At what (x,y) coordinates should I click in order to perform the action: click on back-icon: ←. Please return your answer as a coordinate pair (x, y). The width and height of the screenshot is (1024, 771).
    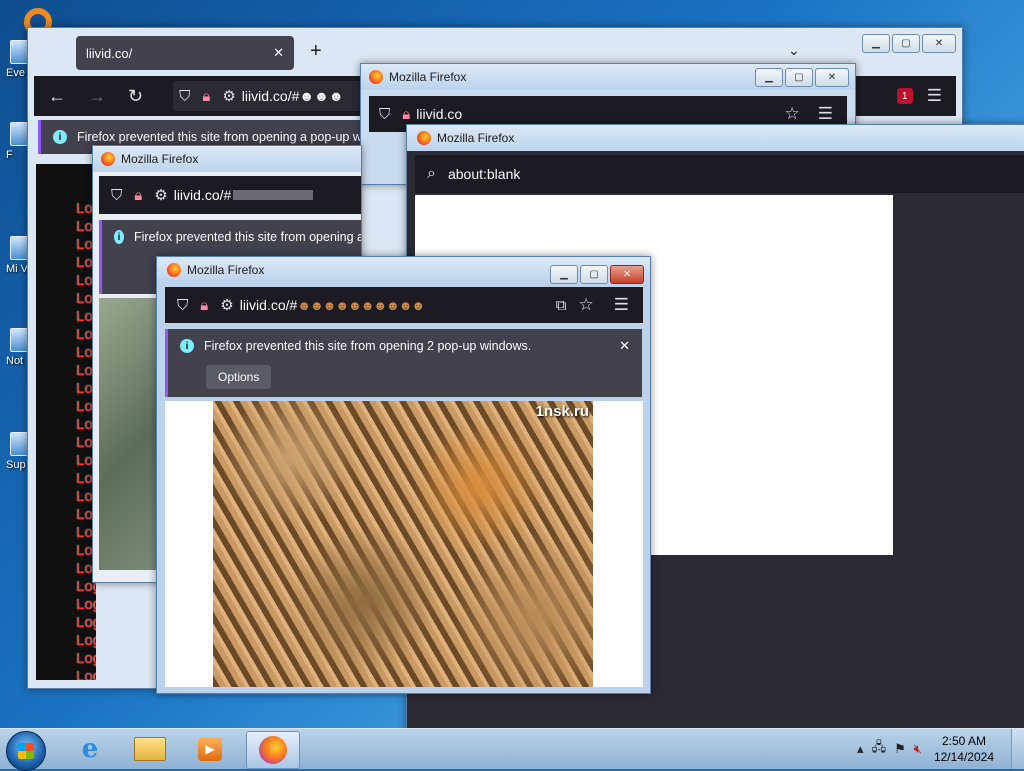
    Looking at the image, I should click on (57, 96).